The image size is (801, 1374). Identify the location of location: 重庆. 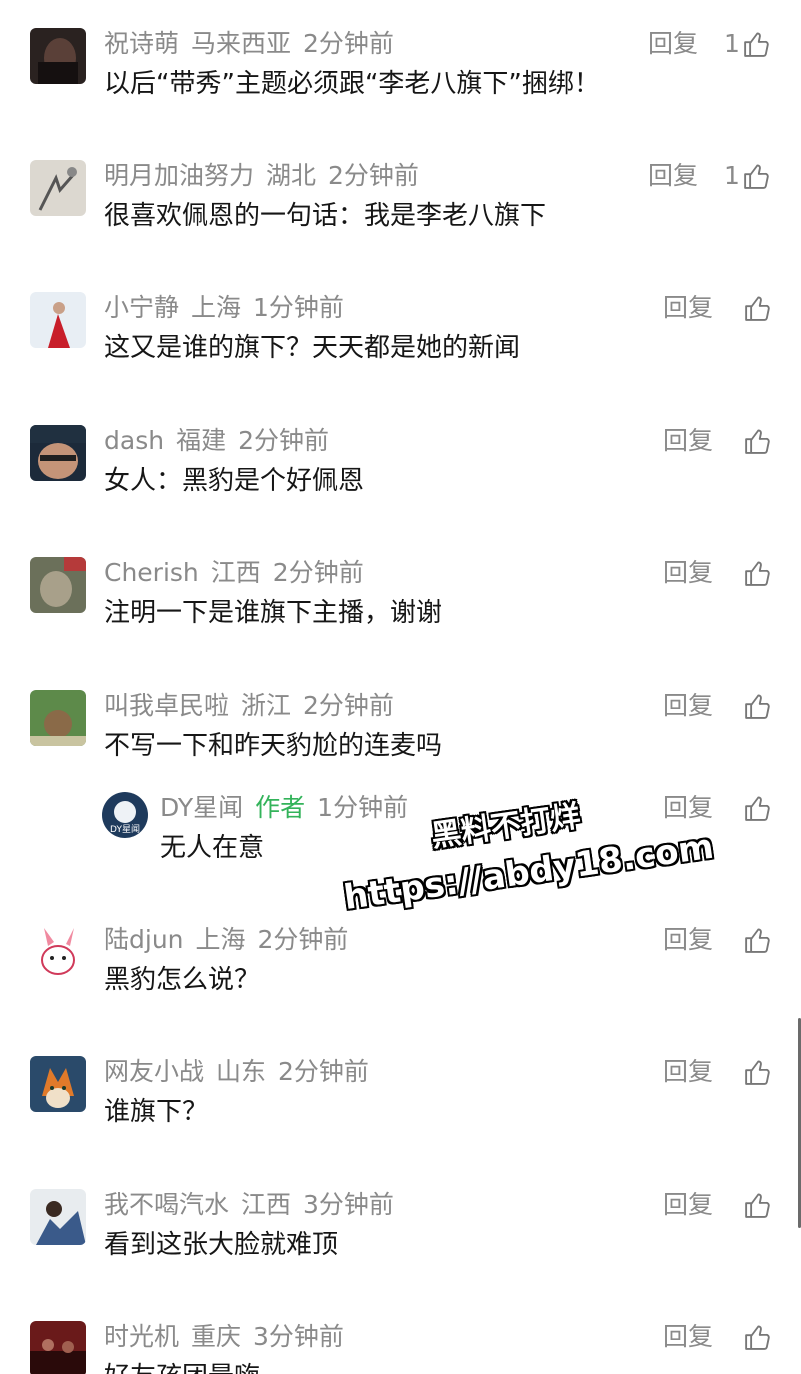
(216, 1336).